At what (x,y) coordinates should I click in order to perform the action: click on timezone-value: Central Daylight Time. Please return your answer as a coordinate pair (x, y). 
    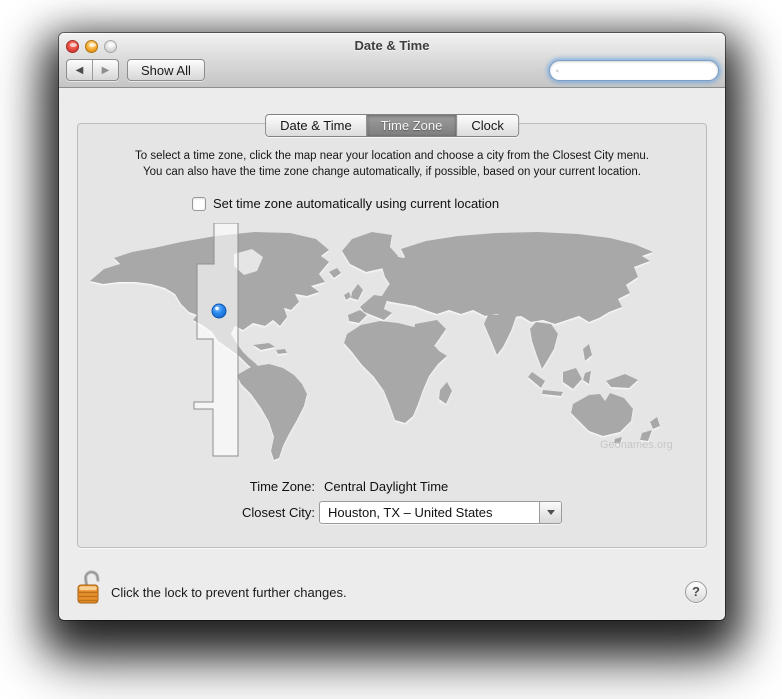
    Looking at the image, I should click on (386, 486).